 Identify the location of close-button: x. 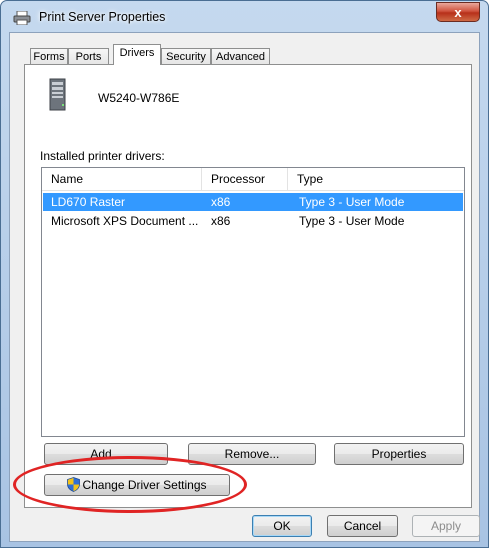
(458, 12).